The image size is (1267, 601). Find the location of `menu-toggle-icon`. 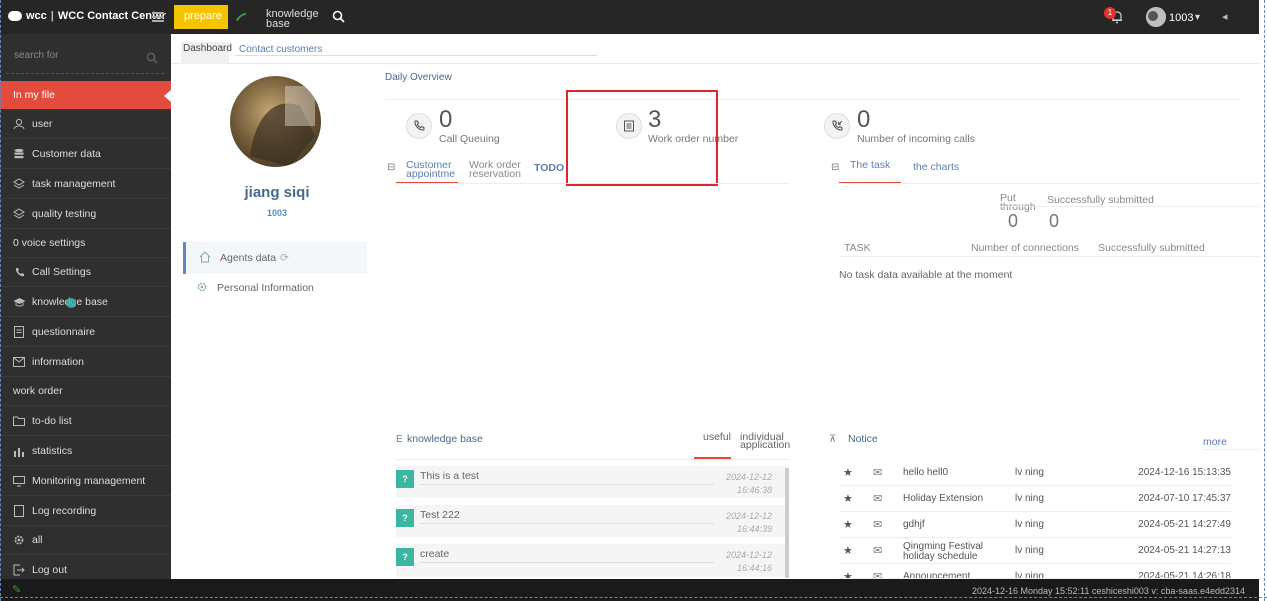

menu-toggle-icon is located at coordinates (158, 17).